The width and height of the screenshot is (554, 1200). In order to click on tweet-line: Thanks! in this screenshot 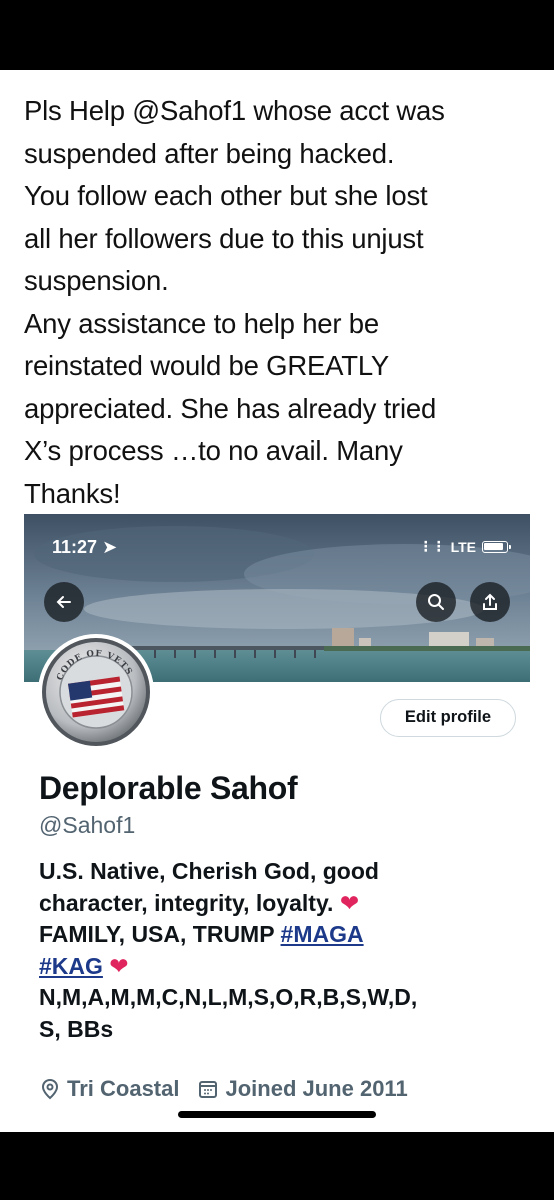, I will do `click(72, 493)`.